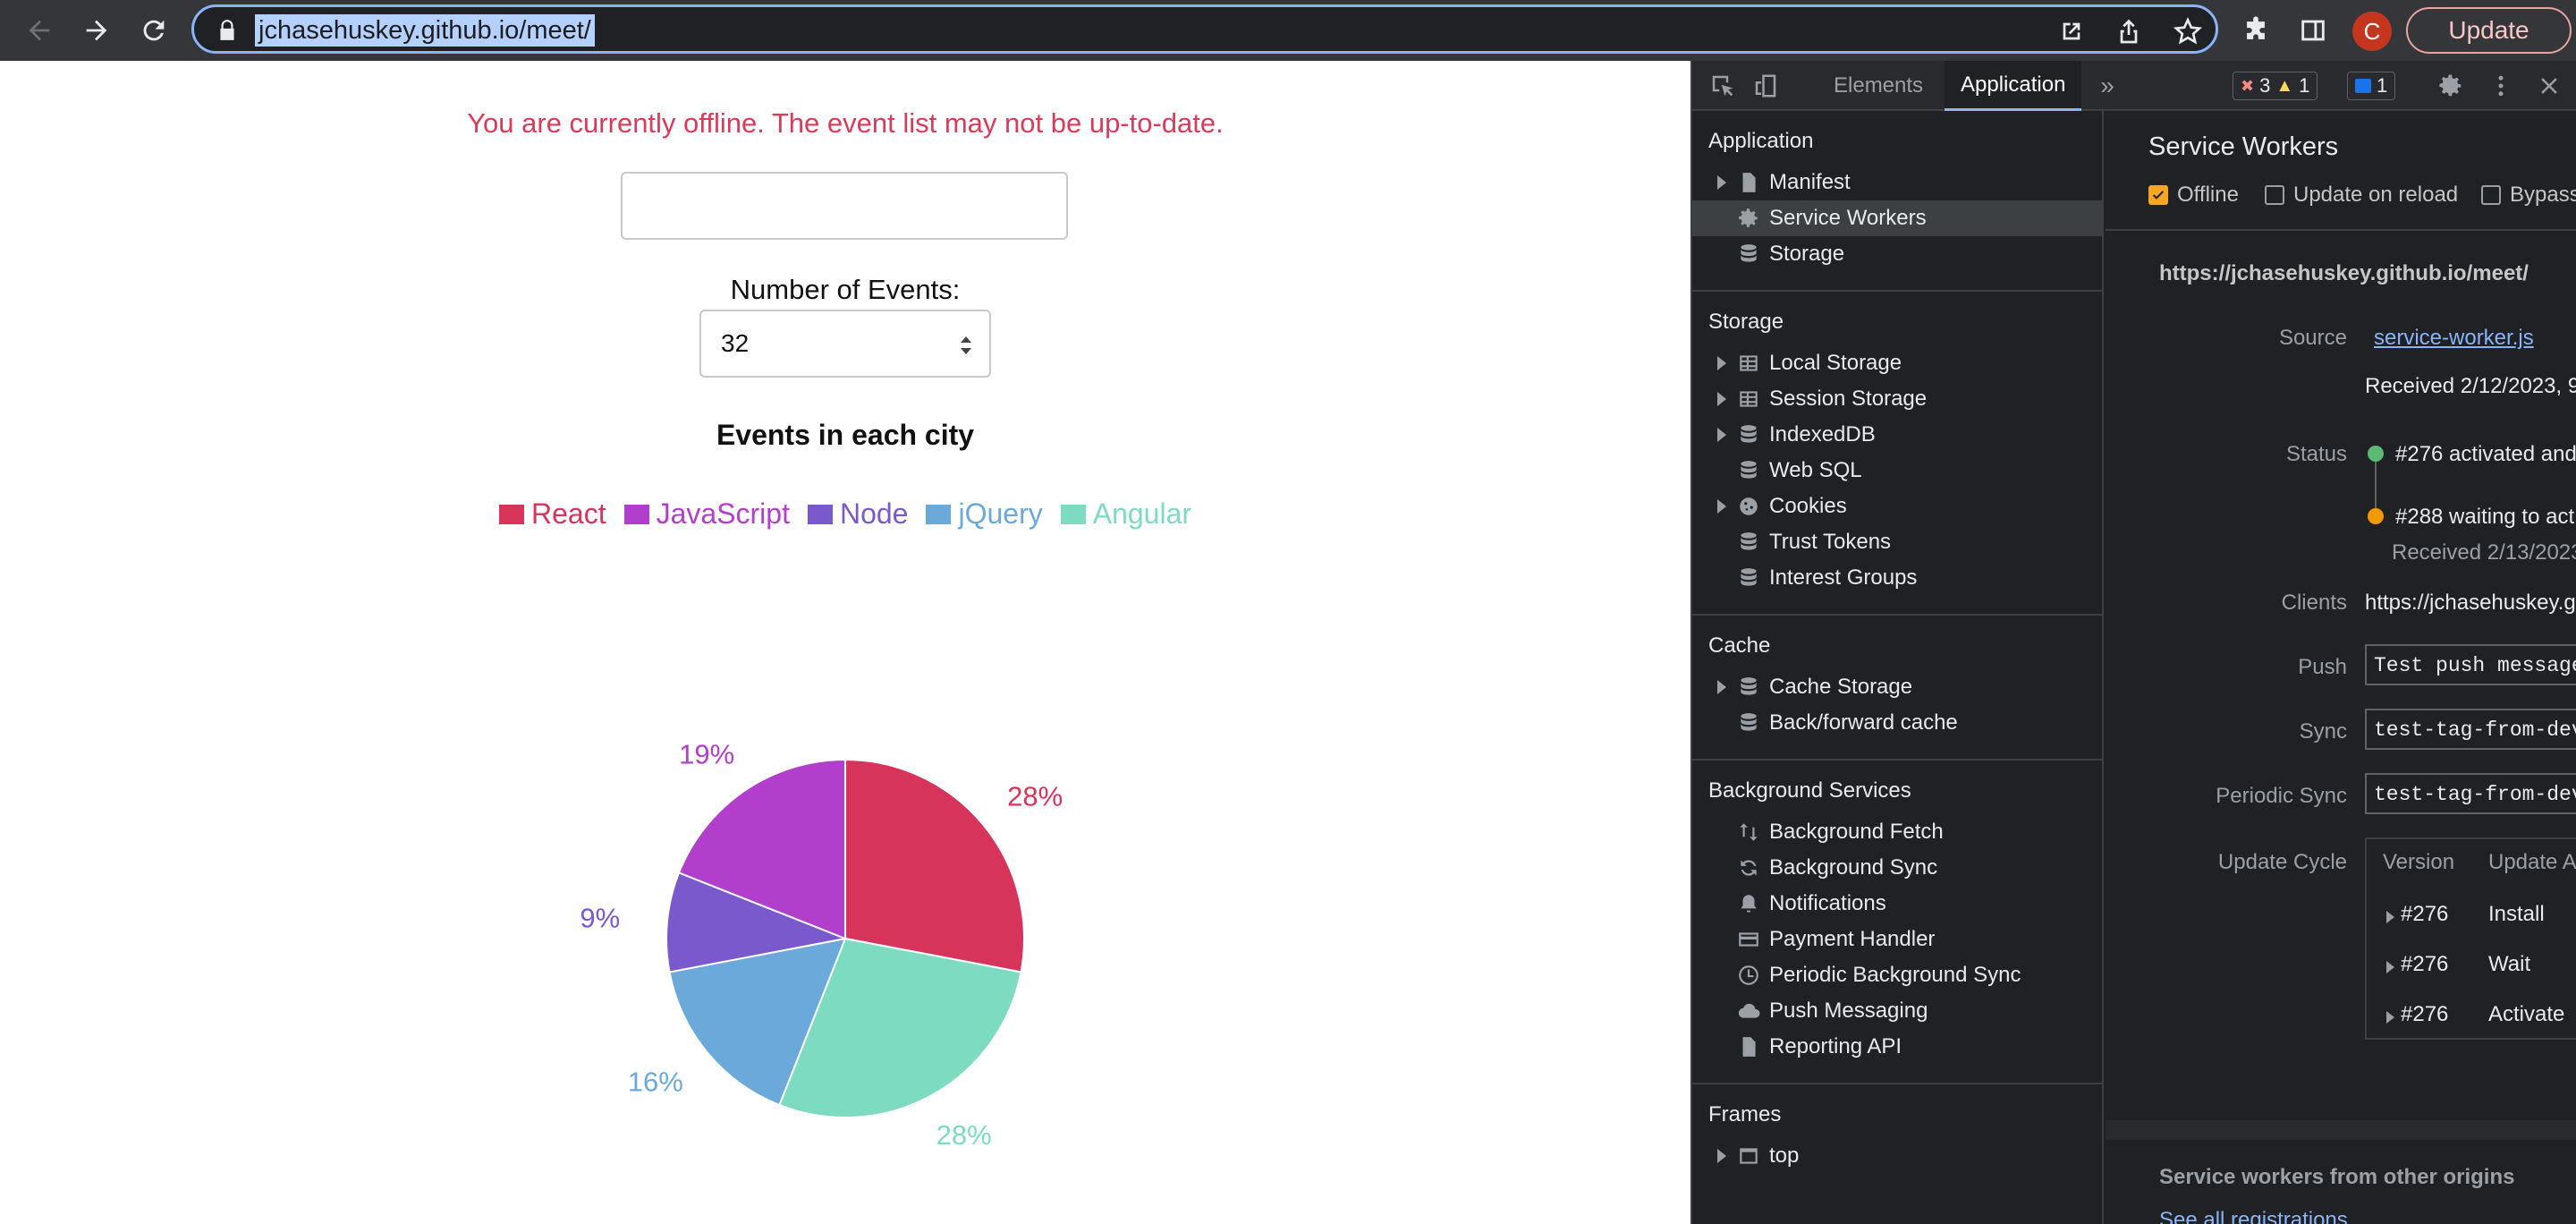 The height and width of the screenshot is (1224, 2576). What do you see at coordinates (1897, 723) in the screenshot?
I see `sidebar-item-back-forward-cache: Back/forward cache` at bounding box center [1897, 723].